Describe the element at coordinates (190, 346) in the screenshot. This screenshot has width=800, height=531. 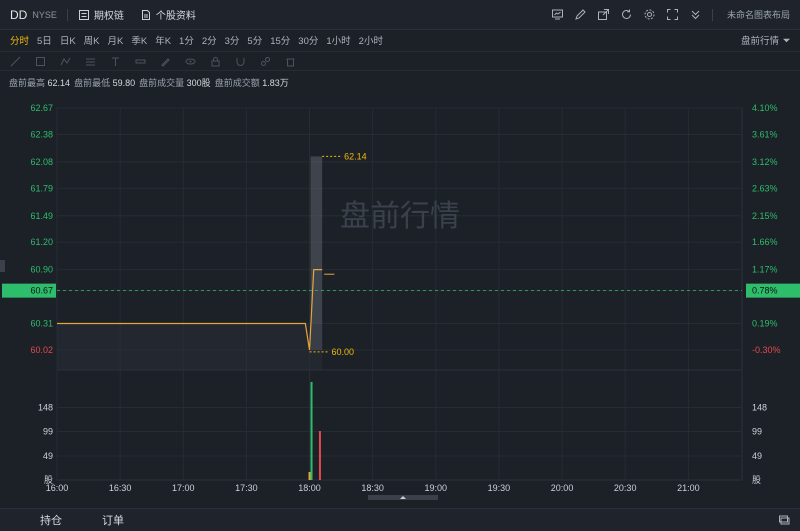
I see `price-area-fill` at that location.